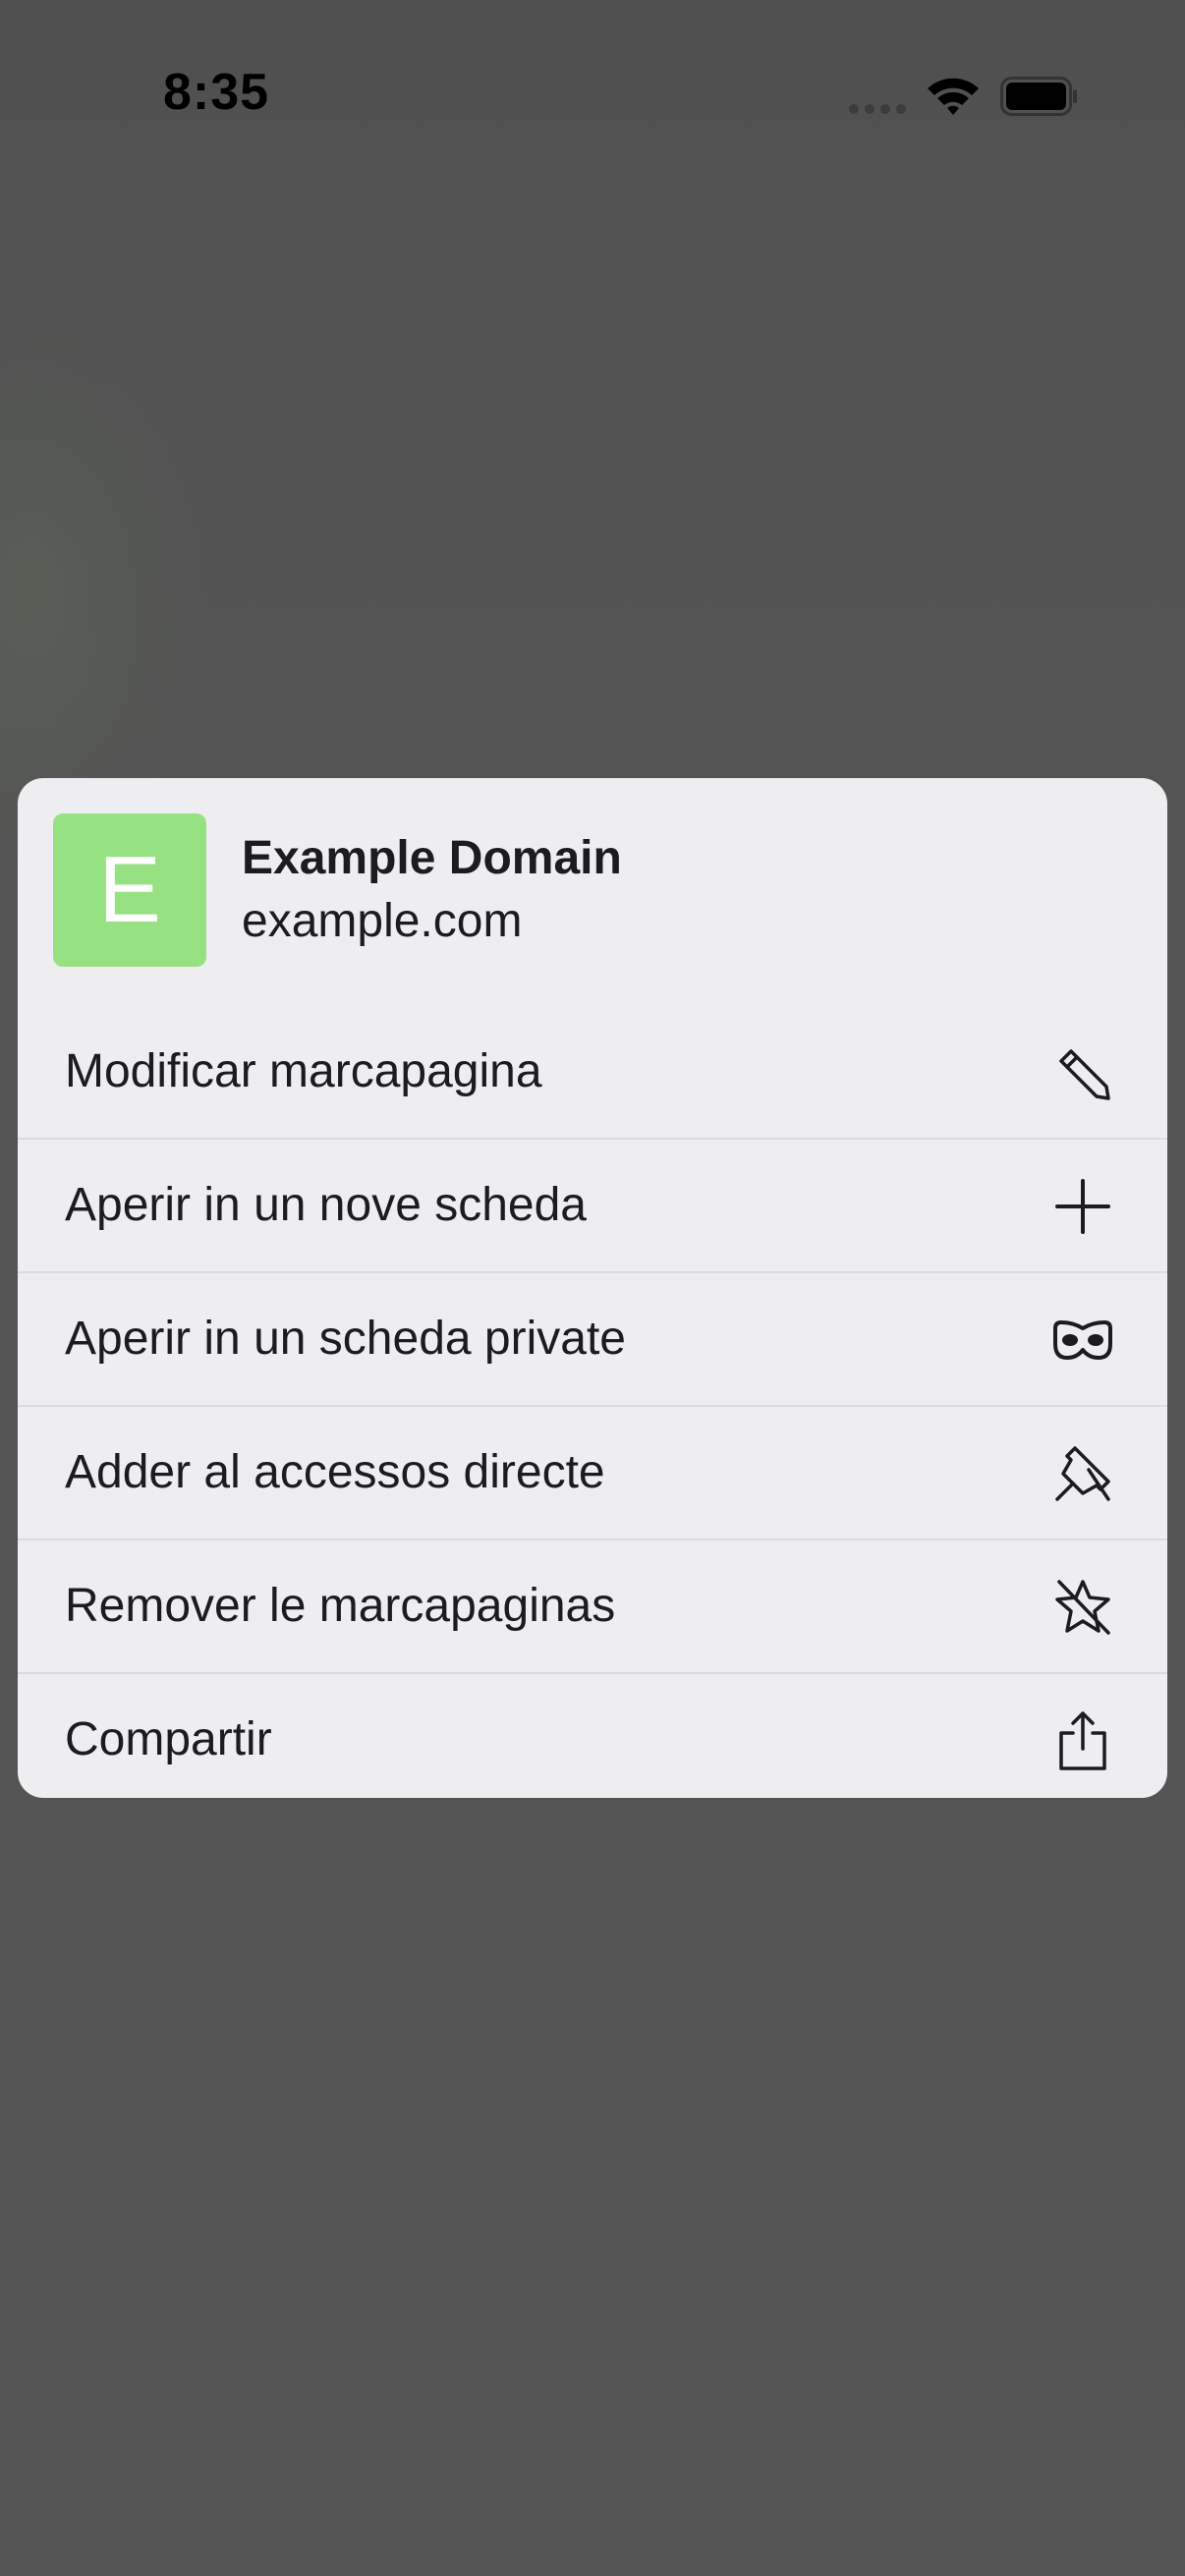  What do you see at coordinates (216, 92) in the screenshot?
I see `status-time: 8:35` at bounding box center [216, 92].